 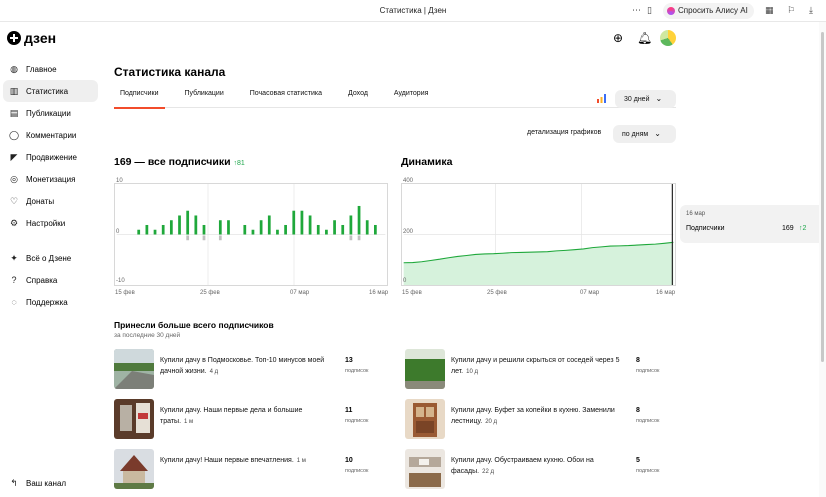 I want to click on x-tick: 07 мар, so click(x=590, y=293).